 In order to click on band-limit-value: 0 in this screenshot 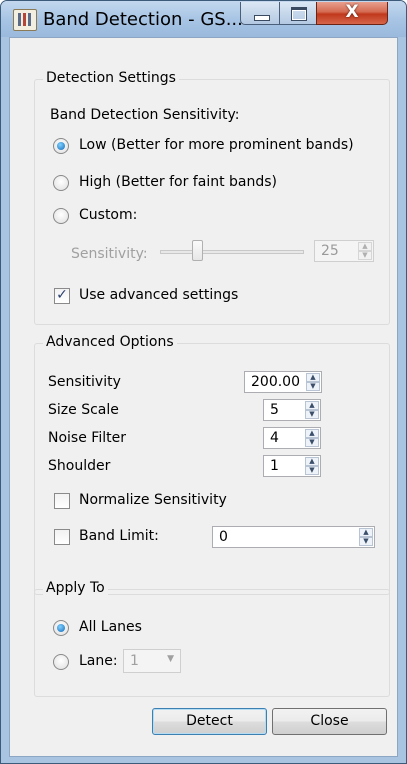, I will do `click(223, 537)`.